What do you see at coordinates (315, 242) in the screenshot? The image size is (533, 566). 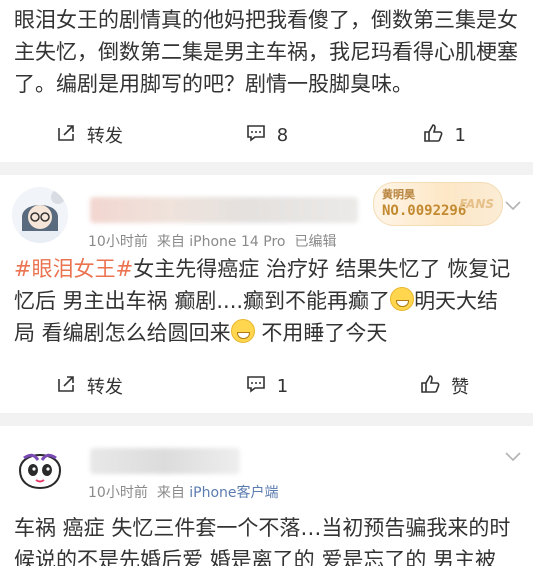 I see `edited-label: 已编辑` at bounding box center [315, 242].